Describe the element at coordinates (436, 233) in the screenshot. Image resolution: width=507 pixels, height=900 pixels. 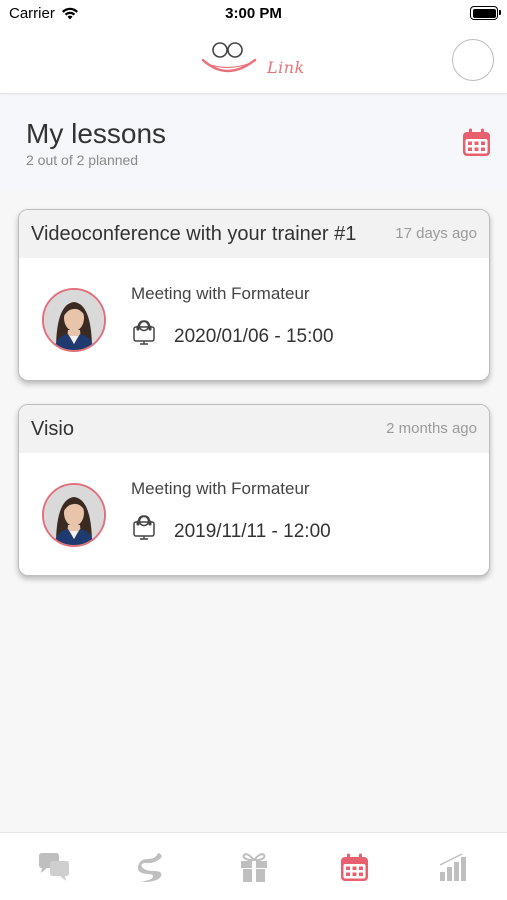
I see `lesson-time-ago: 17 days ago` at that location.